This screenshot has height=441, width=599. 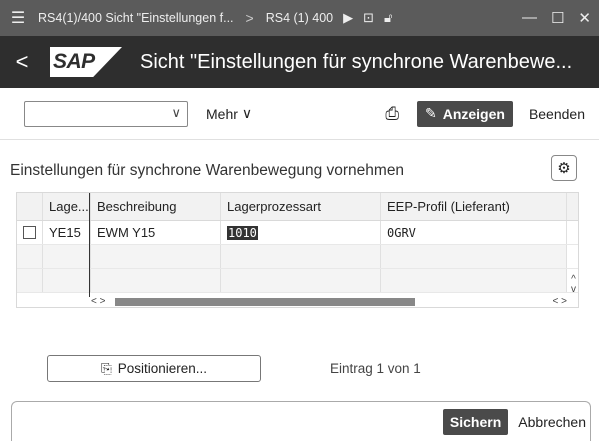 I want to click on abbrechen-button: Abbrechen, so click(x=552, y=422).